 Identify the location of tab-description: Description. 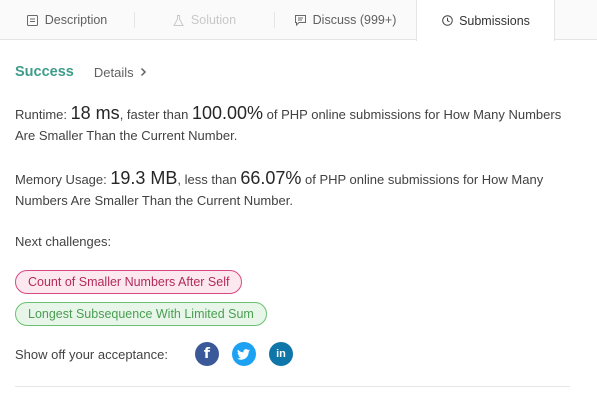
(67, 20).